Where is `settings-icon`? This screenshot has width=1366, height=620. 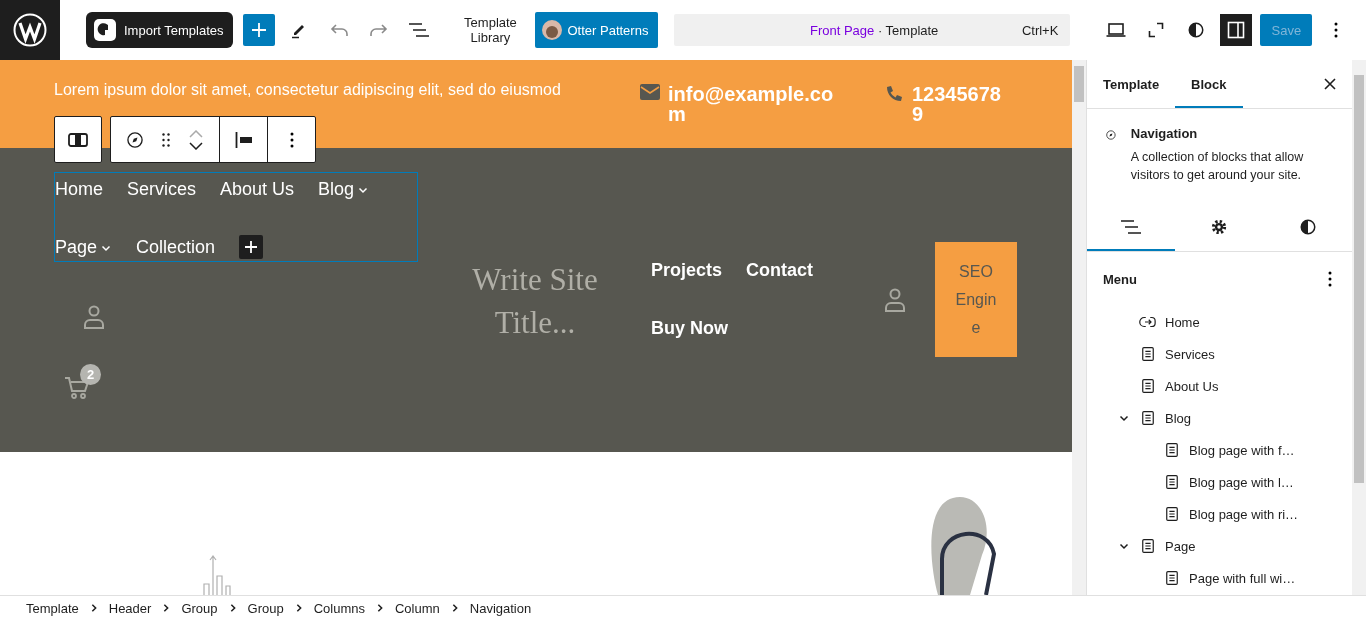
settings-icon is located at coordinates (1219, 227).